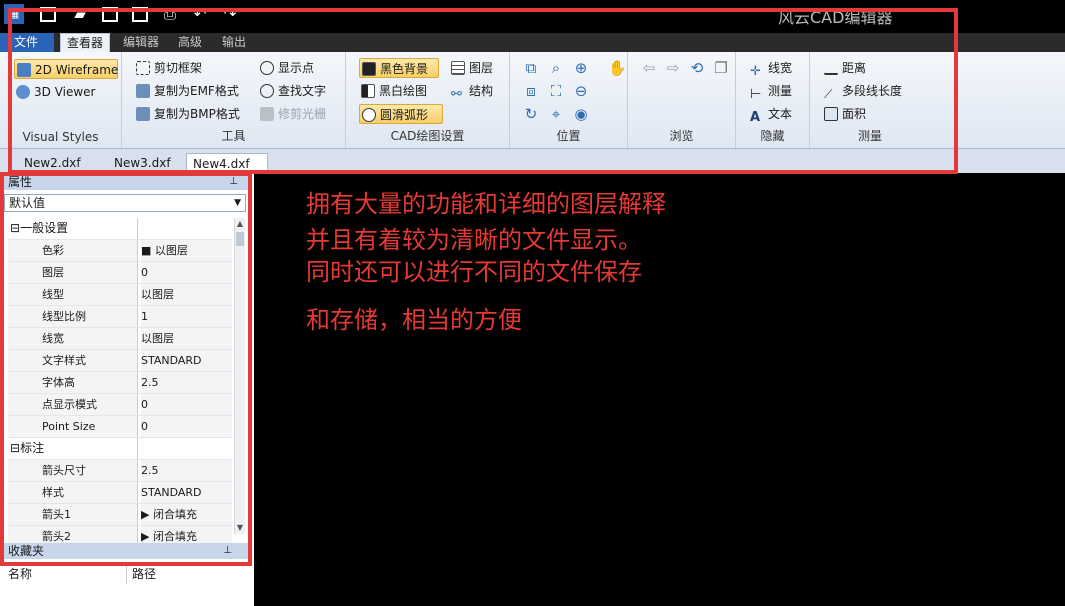 Image resolution: width=1065 pixels, height=606 pixels. I want to click on polyline-length-button: ⟋ 多段线长度, so click(862, 91).